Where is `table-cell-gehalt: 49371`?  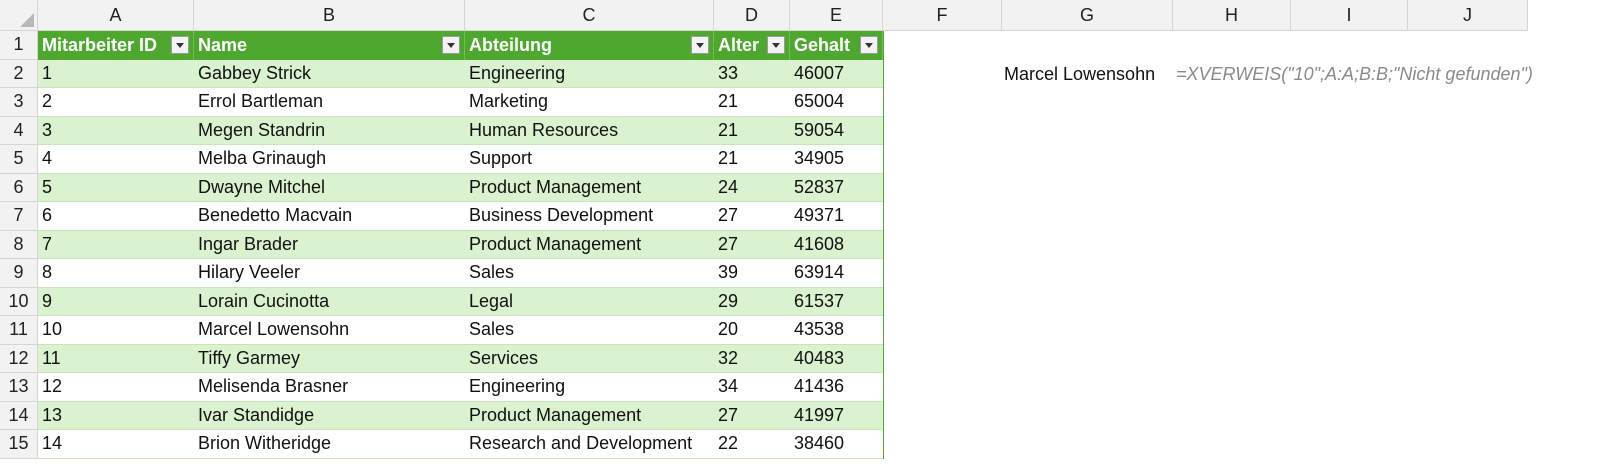 table-cell-gehalt: 49371 is located at coordinates (836, 216).